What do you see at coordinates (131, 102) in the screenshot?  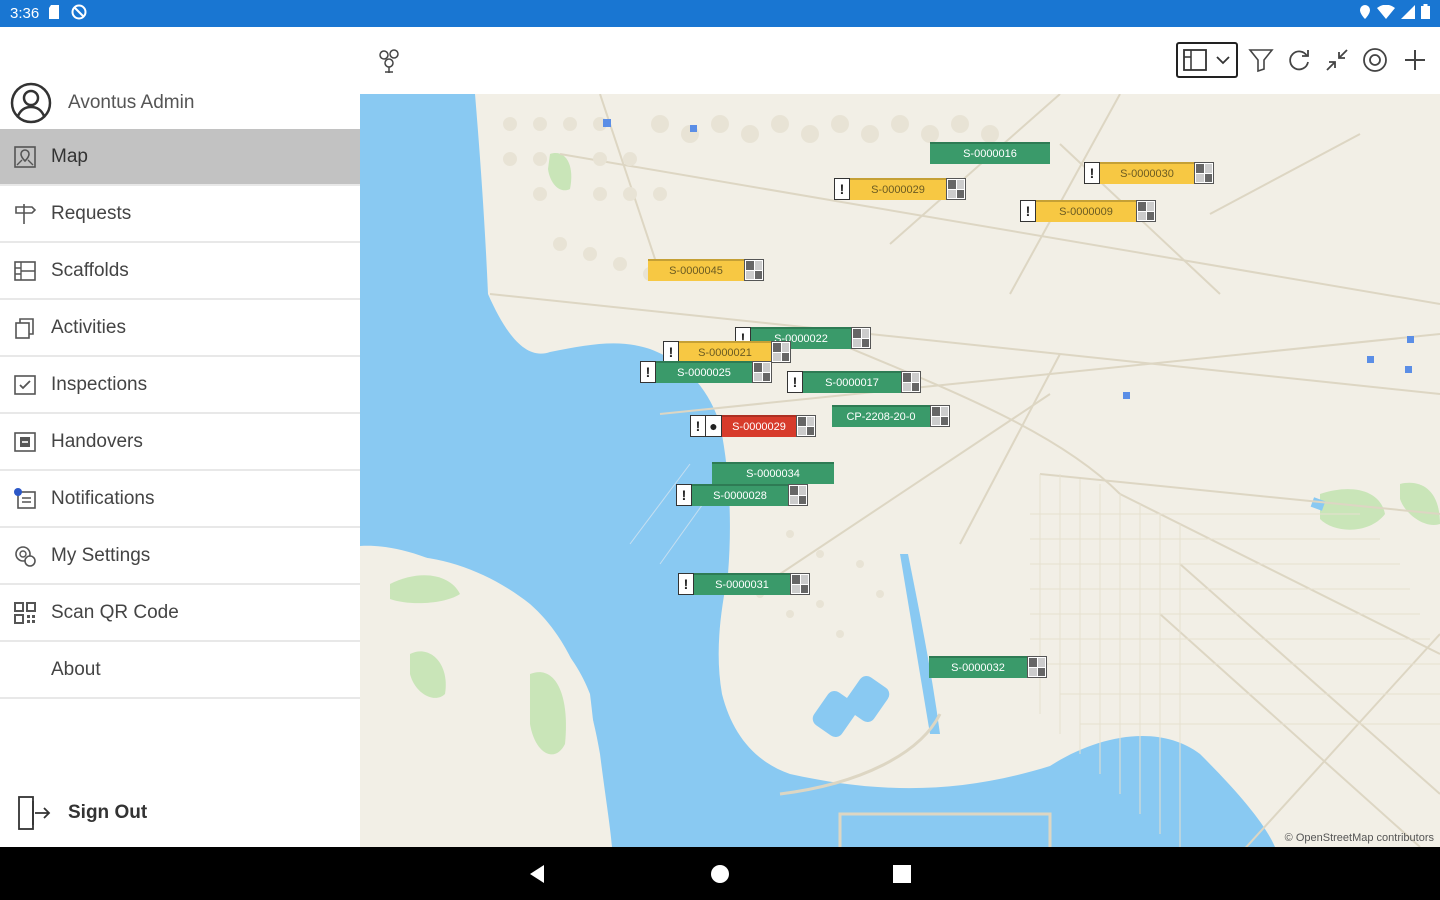 I see `user-name: Avontus Admin` at bounding box center [131, 102].